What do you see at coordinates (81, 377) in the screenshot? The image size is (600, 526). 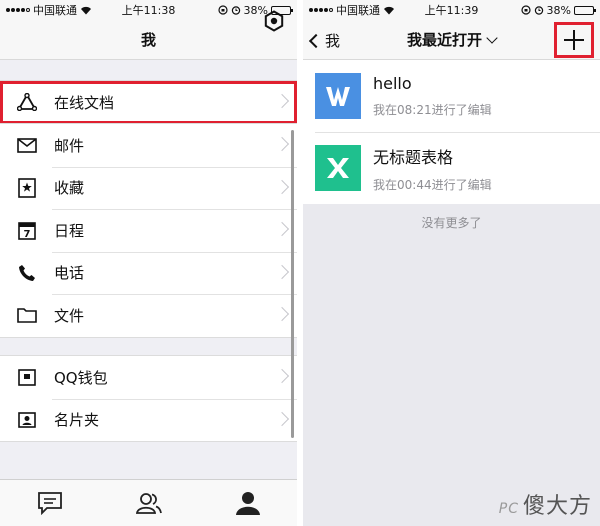 I see `menu-item-label: QQ钱包` at bounding box center [81, 377].